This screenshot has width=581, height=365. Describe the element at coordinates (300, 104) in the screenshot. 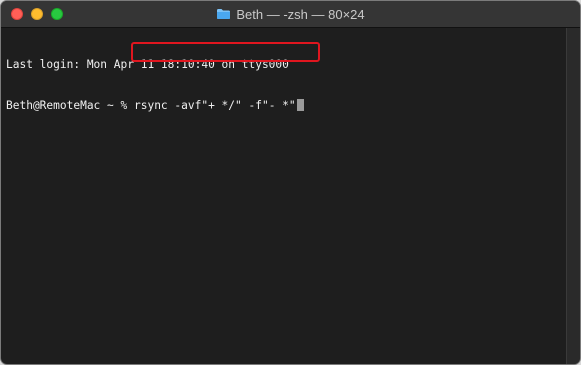

I see `text-cursor` at that location.